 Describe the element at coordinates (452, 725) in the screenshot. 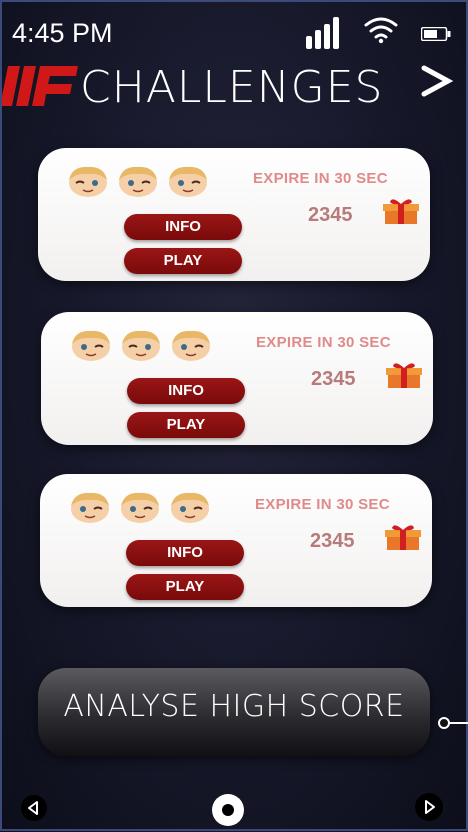

I see `connector-dot-icon` at that location.